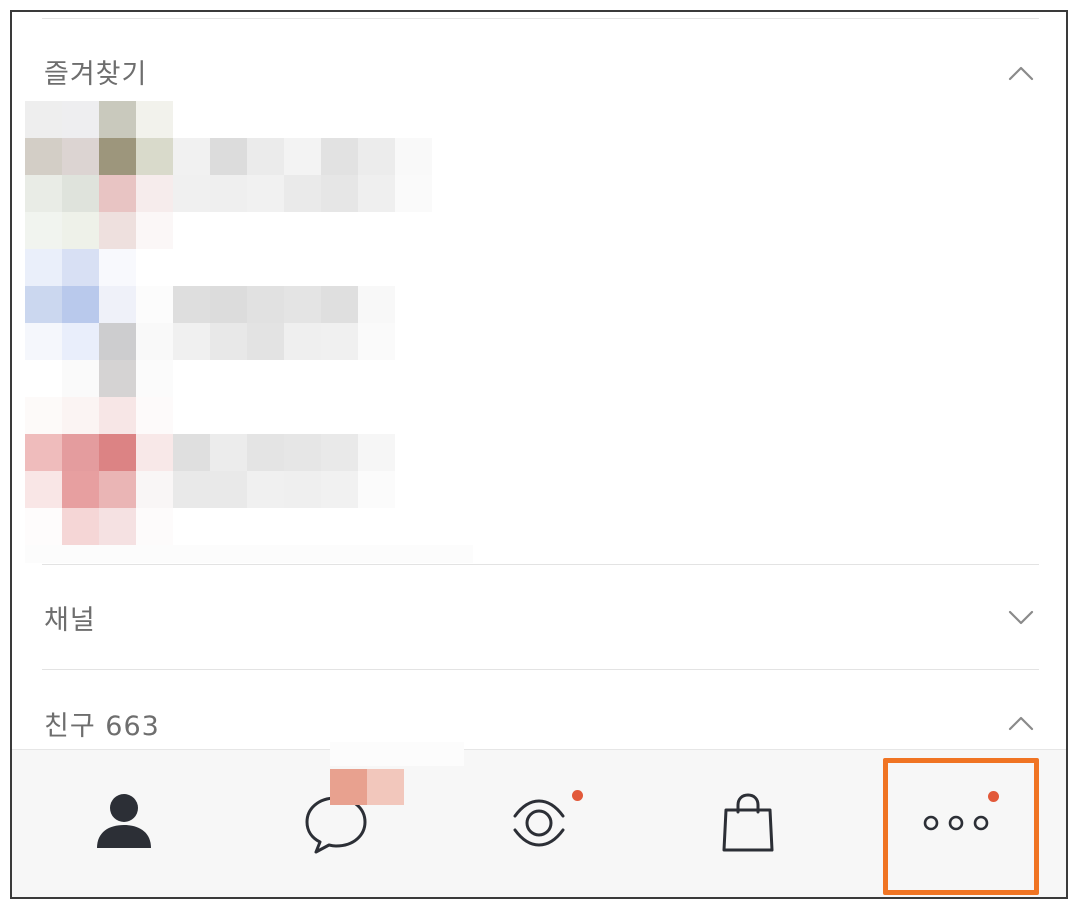  I want to click on tab-view, so click(539, 823).